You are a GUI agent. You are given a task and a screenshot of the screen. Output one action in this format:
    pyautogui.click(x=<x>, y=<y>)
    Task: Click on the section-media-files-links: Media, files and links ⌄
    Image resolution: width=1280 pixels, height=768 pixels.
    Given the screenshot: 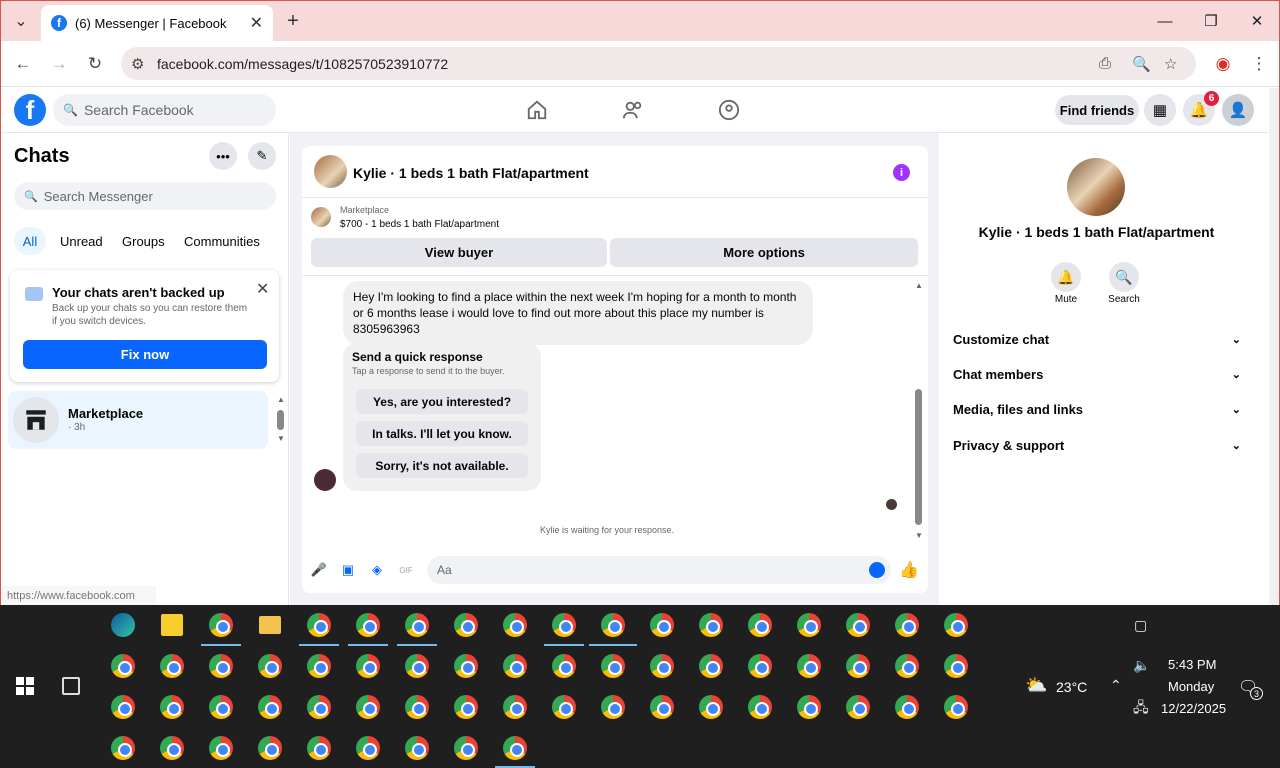 What is the action you would take?
    pyautogui.click(x=1097, y=409)
    